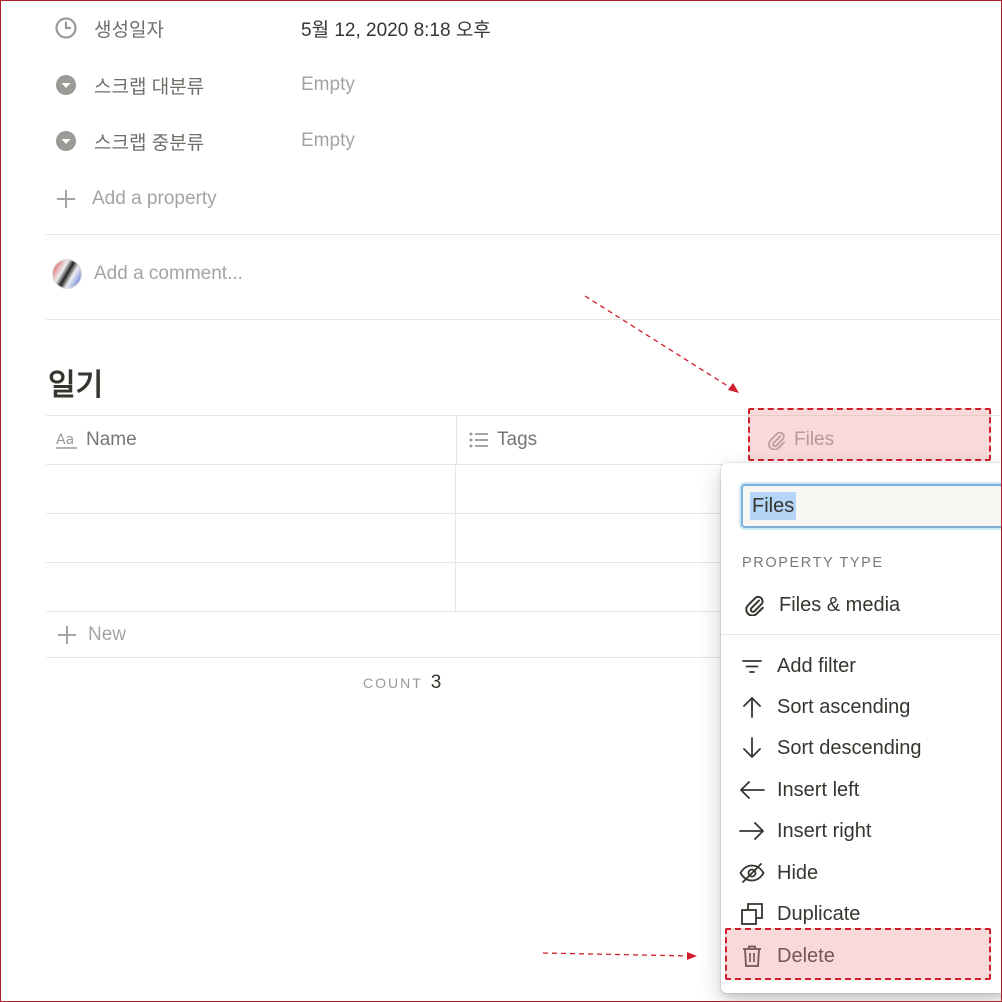  What do you see at coordinates (858, 954) in the screenshot?
I see `annotation-highlight-delete` at bounding box center [858, 954].